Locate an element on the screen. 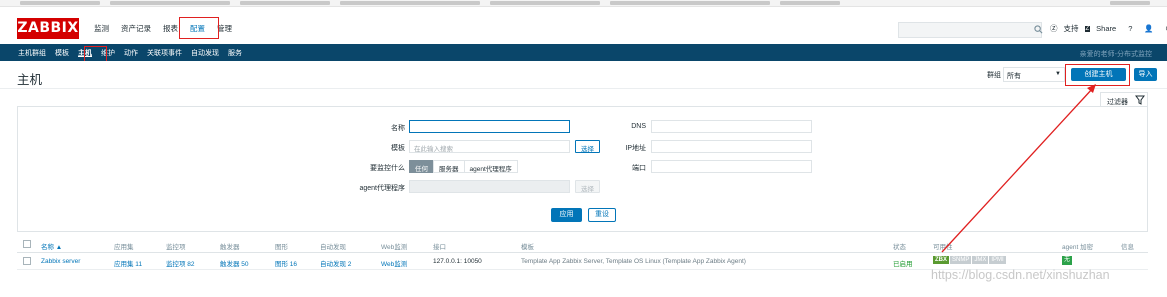 Image resolution: width=1167 pixels, height=297 pixels. filter-tab: 过滤器 is located at coordinates (1124, 99).